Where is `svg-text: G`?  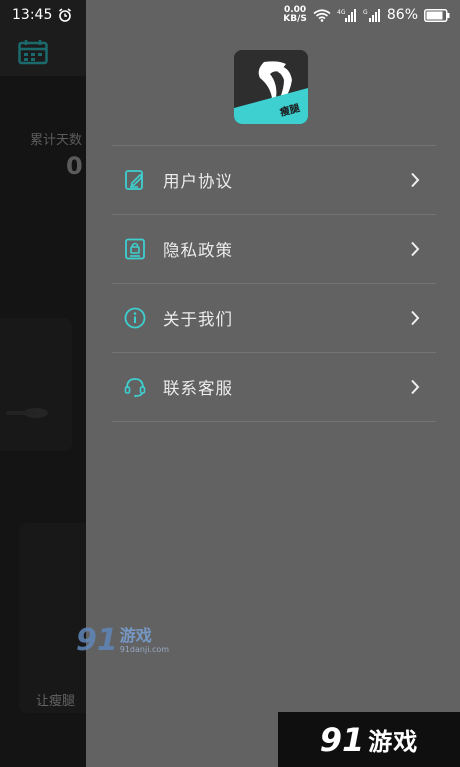
svg-text: G is located at coordinates (365, 12).